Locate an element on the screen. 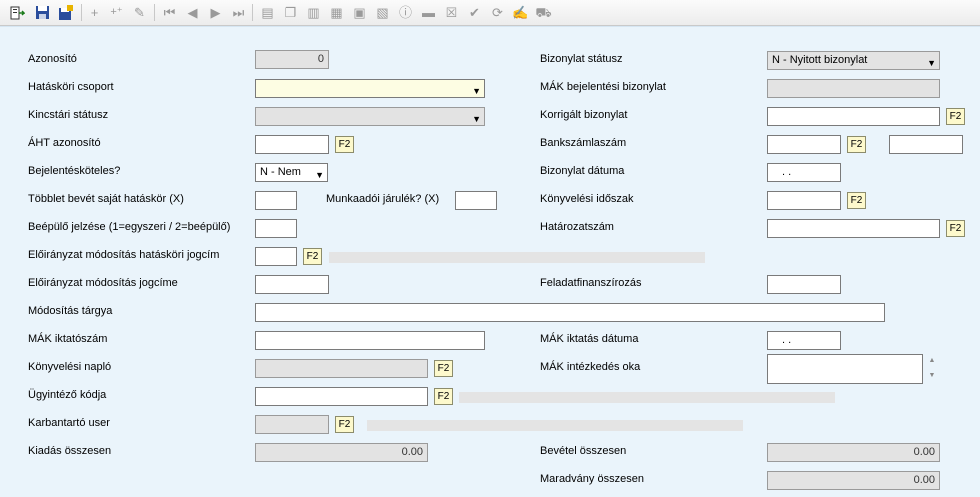 Image resolution: width=980 pixels, height=497 pixels. feladatfinanszirozas-field is located at coordinates (804, 284).